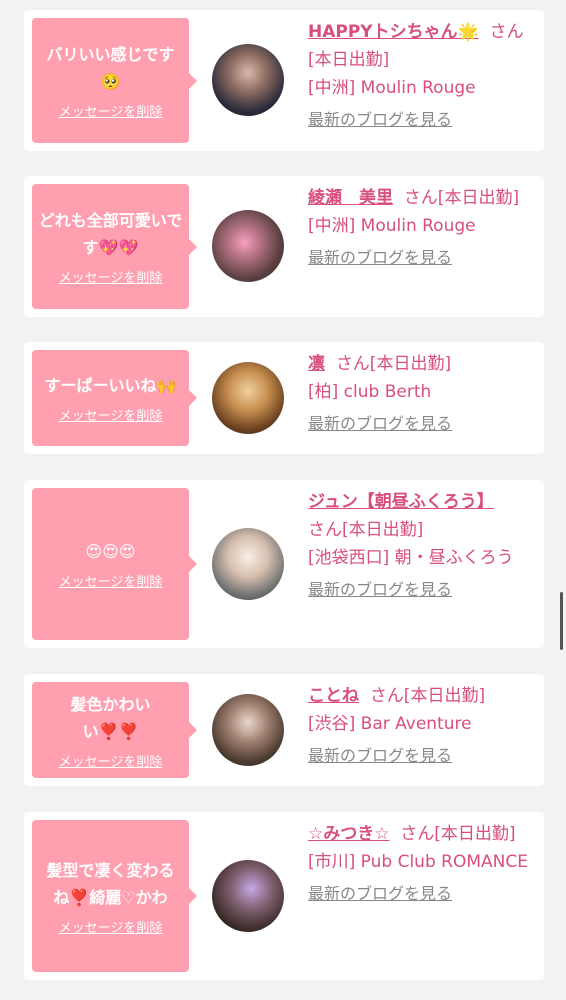 The image size is (566, 1000). Describe the element at coordinates (393, 32) in the screenshot. I see `cast-name-link: HAPPYトシちゃん🌟` at that location.